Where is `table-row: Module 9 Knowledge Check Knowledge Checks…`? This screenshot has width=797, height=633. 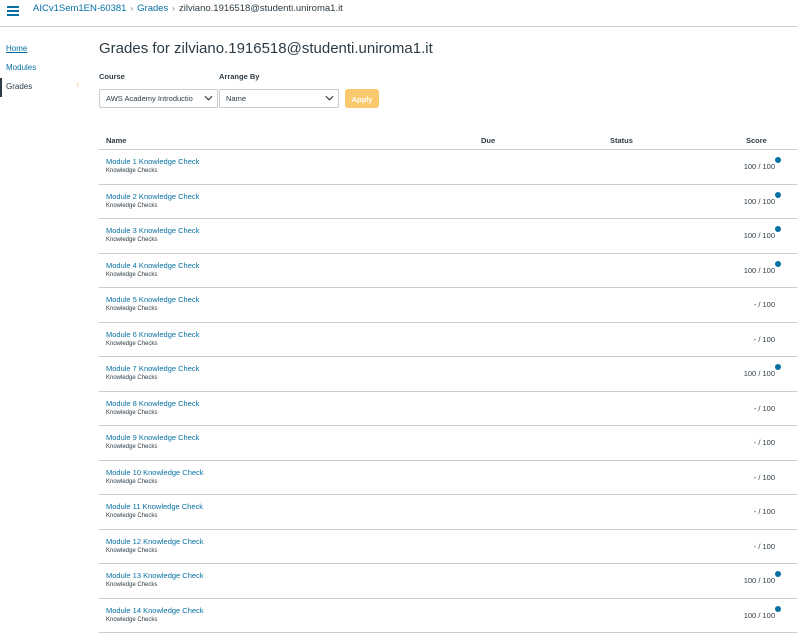
table-row: Module 9 Knowledge Check Knowledge Checks… is located at coordinates (448, 443).